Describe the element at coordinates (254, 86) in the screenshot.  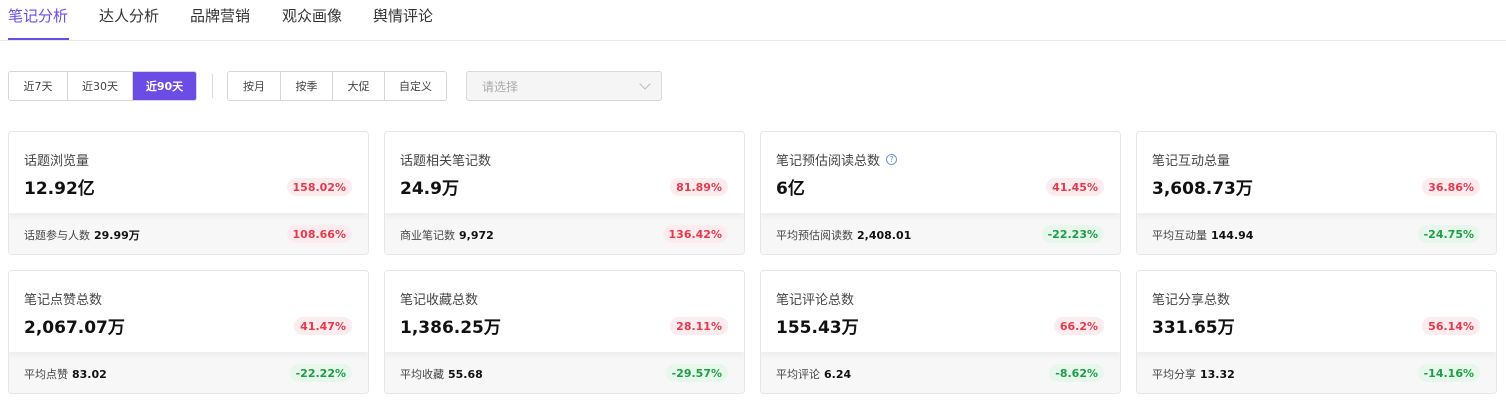
I see `by-month-button: 按月` at that location.